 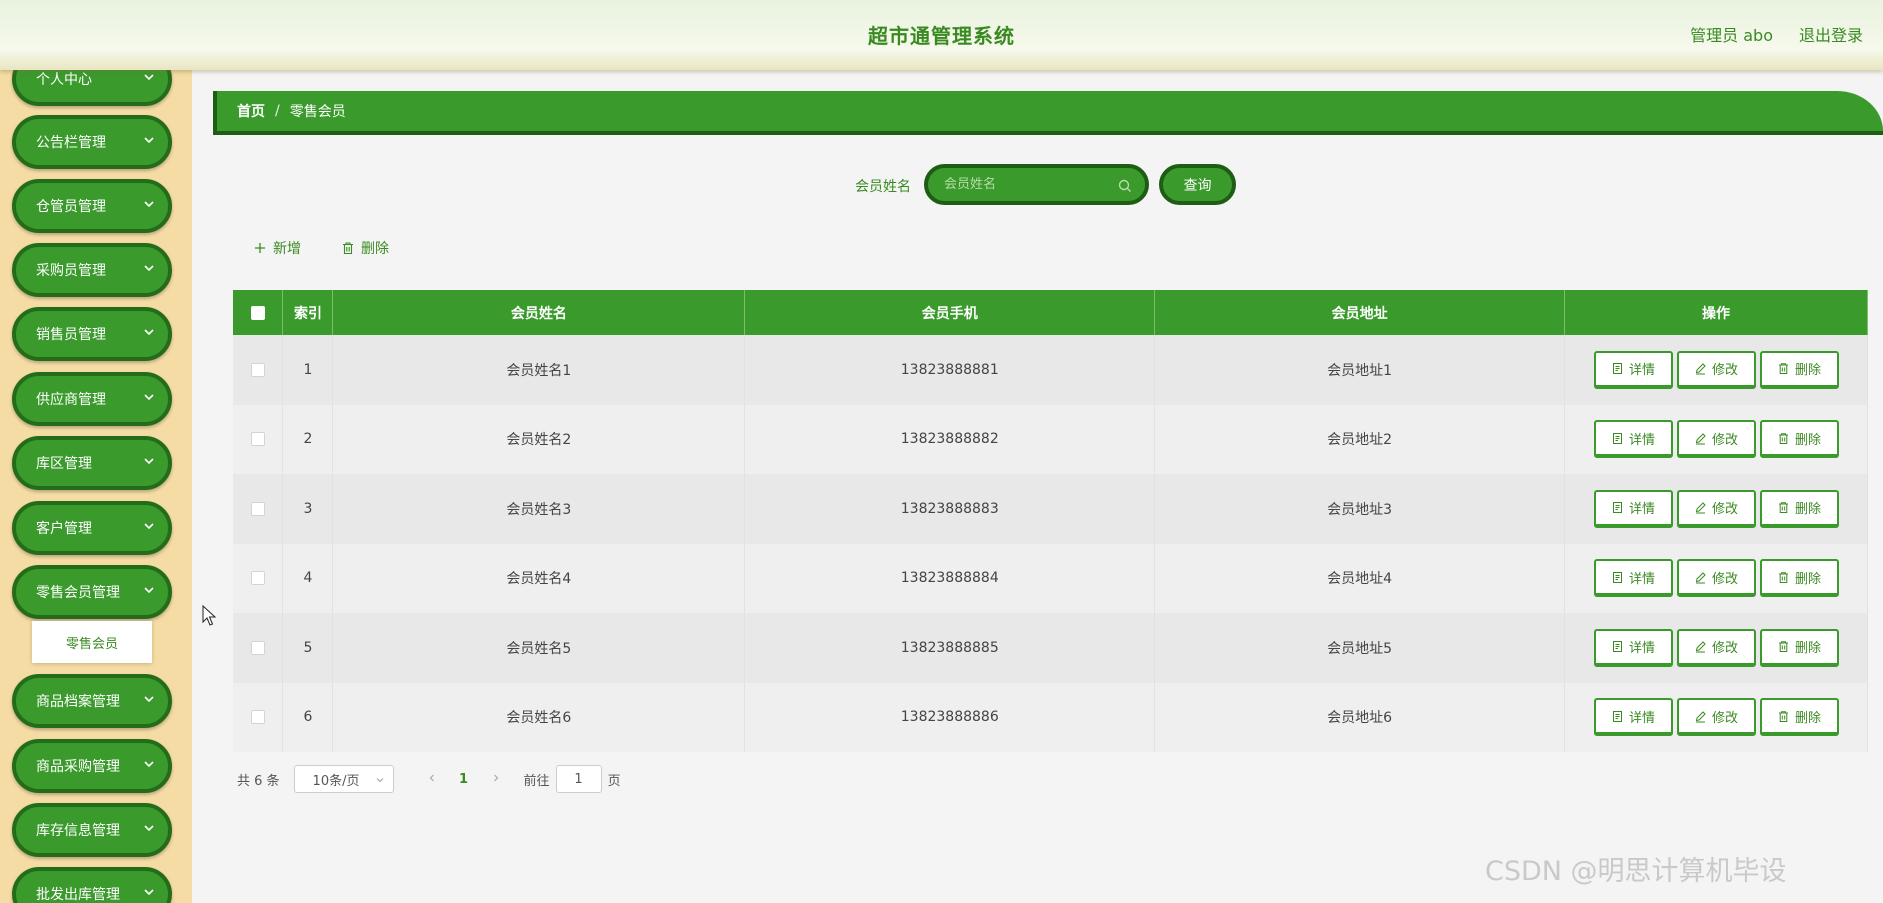 I want to click on sidebar-item-label: 商品采购管理, so click(x=78, y=767).